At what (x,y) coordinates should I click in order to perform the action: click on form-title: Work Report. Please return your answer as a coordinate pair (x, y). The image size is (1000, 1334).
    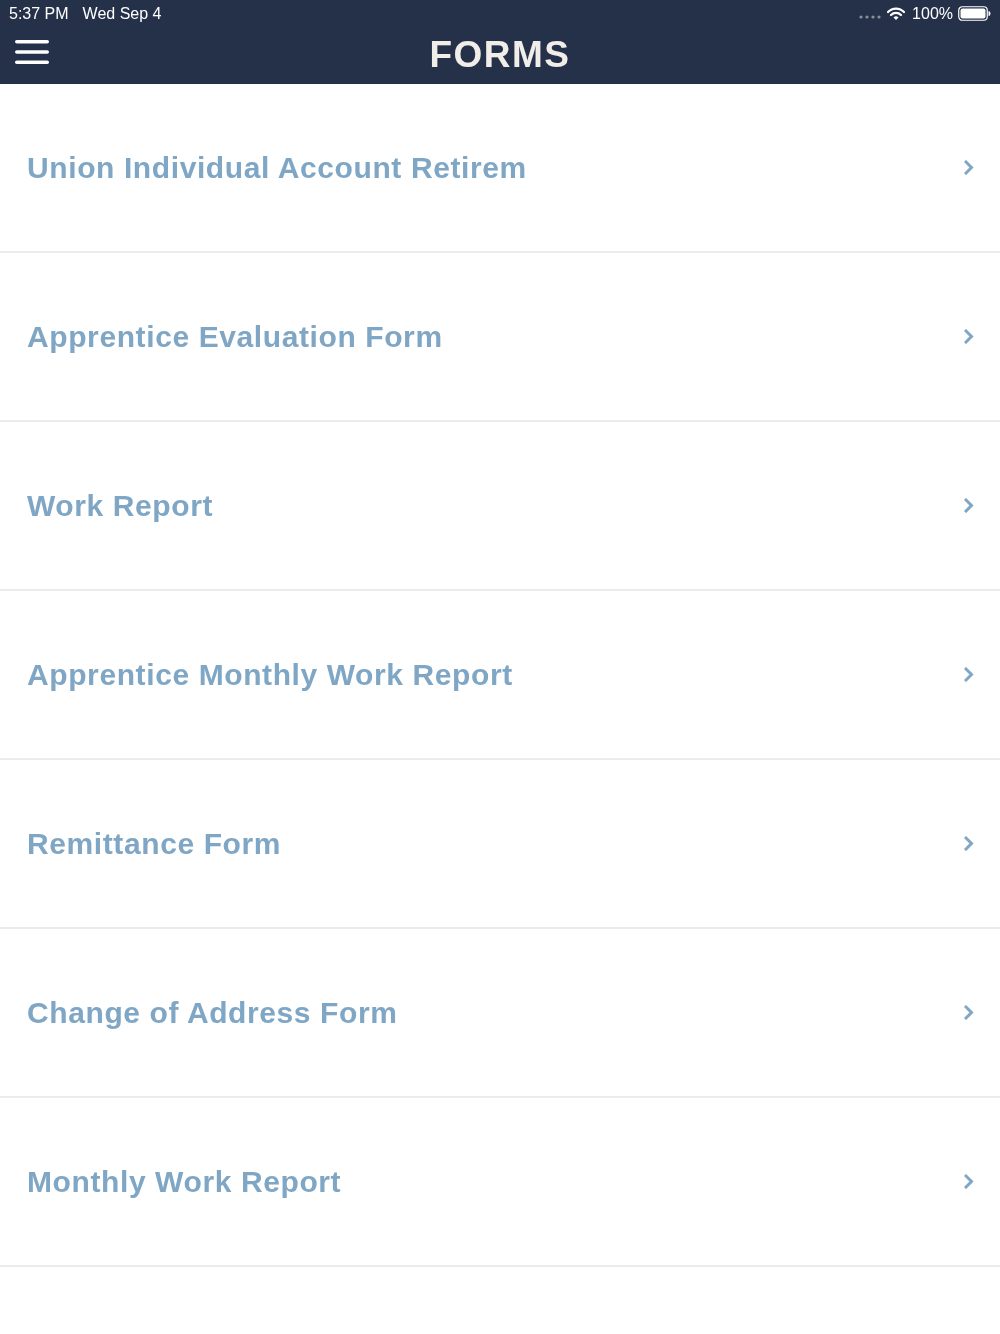
    Looking at the image, I should click on (121, 506).